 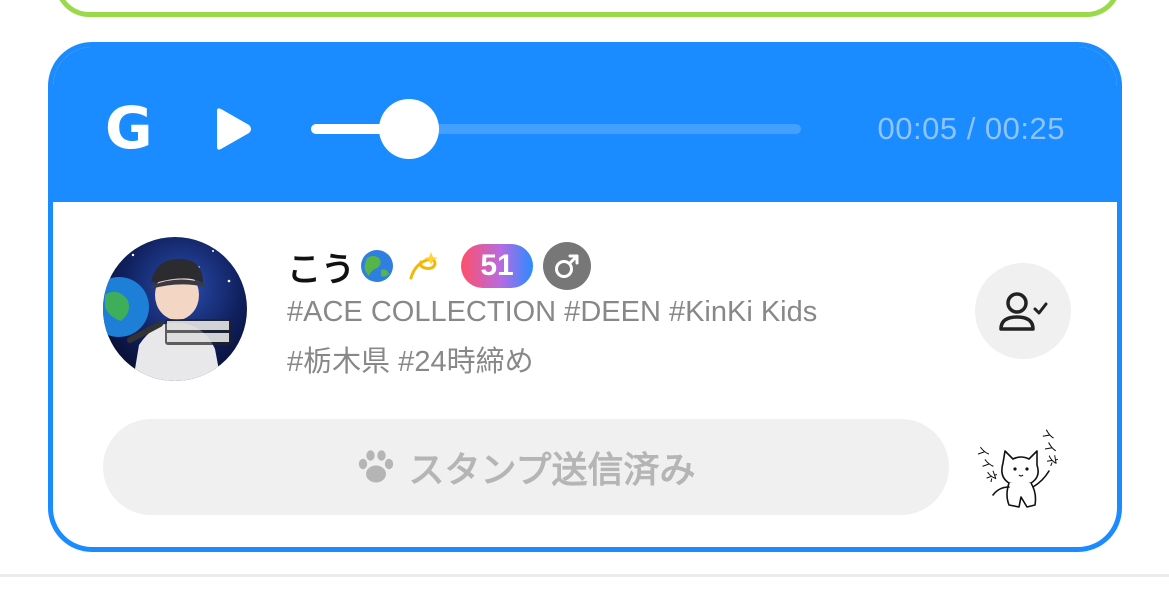 What do you see at coordinates (129, 128) in the screenshot?
I see `app-logo: G` at bounding box center [129, 128].